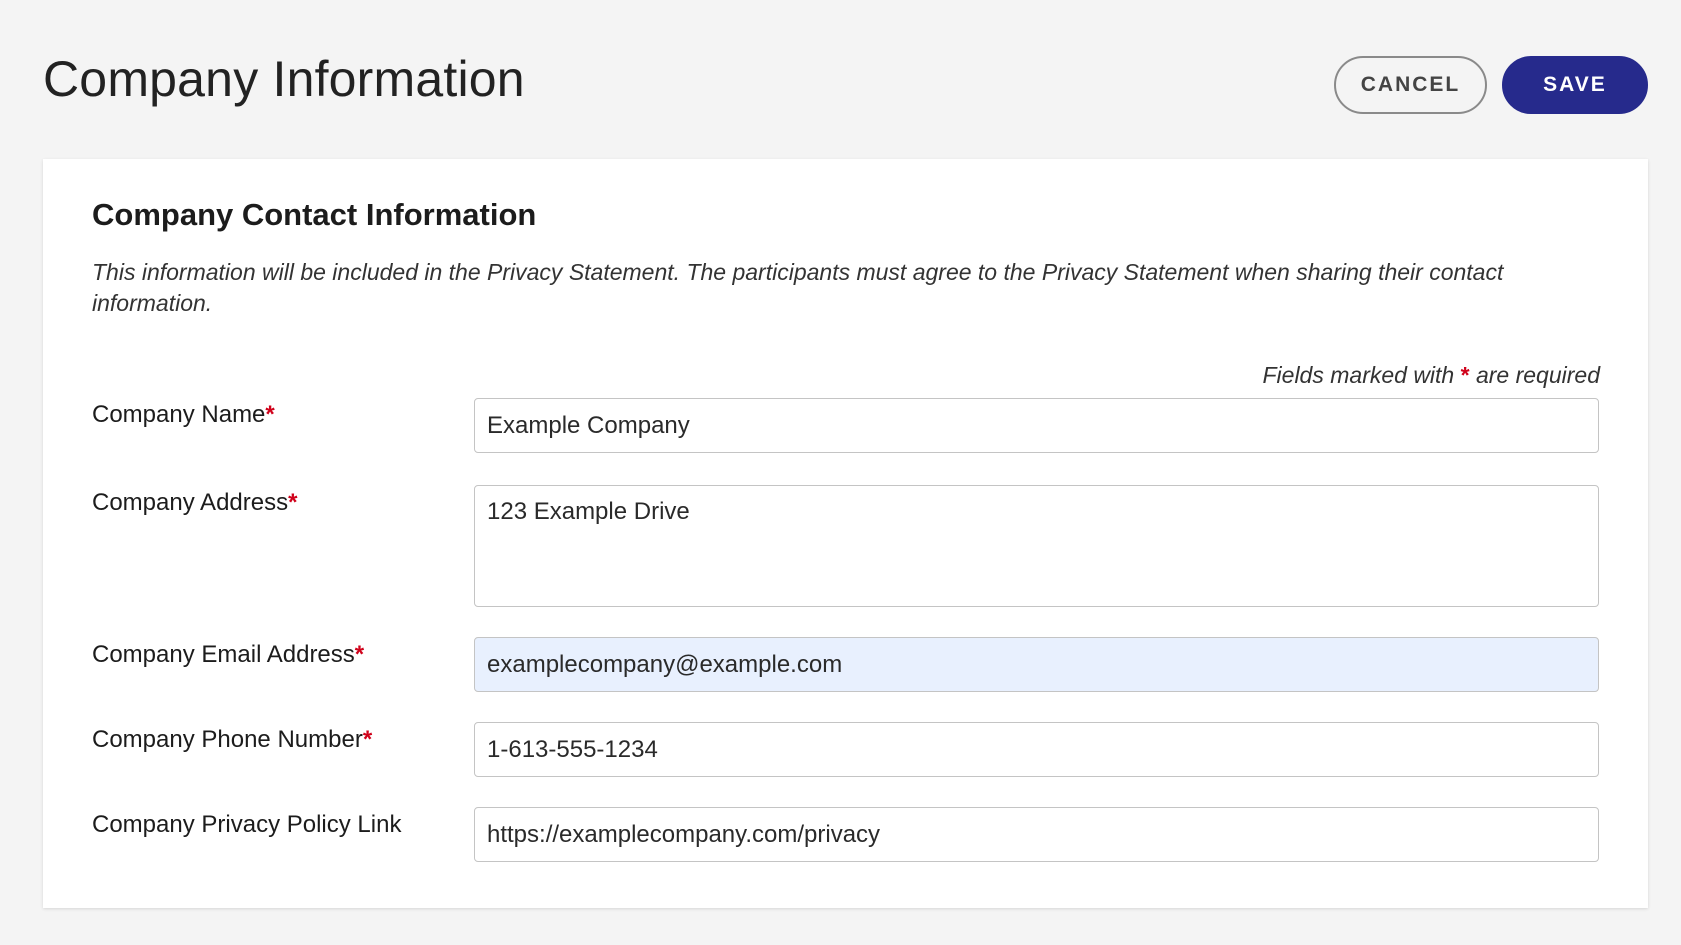 The image size is (1681, 945). What do you see at coordinates (1036, 749) in the screenshot?
I see `company-phone-input` at bounding box center [1036, 749].